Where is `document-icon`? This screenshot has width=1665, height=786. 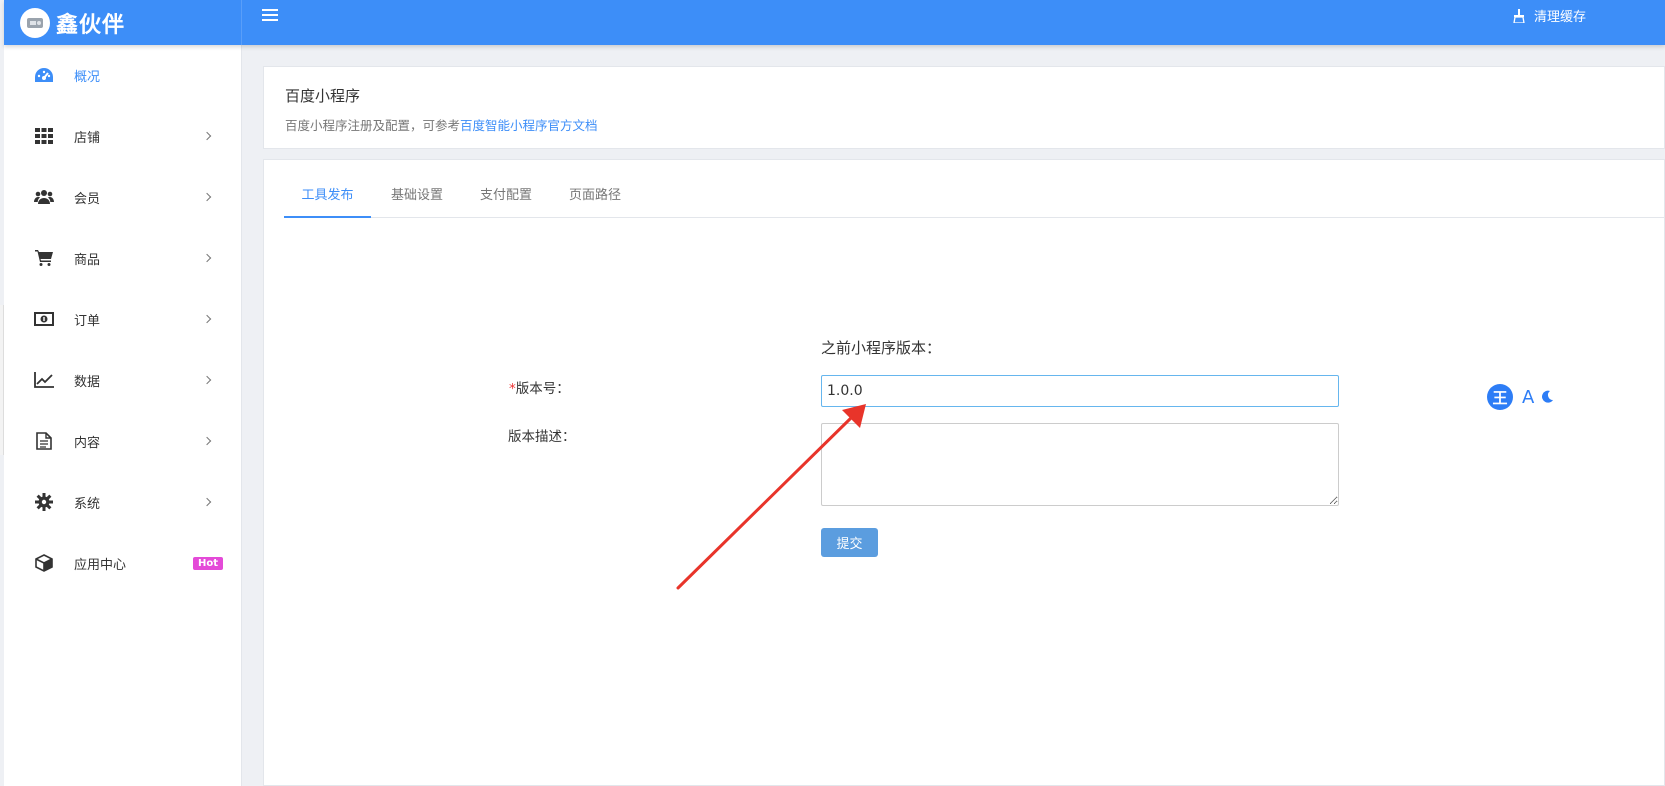 document-icon is located at coordinates (44, 441).